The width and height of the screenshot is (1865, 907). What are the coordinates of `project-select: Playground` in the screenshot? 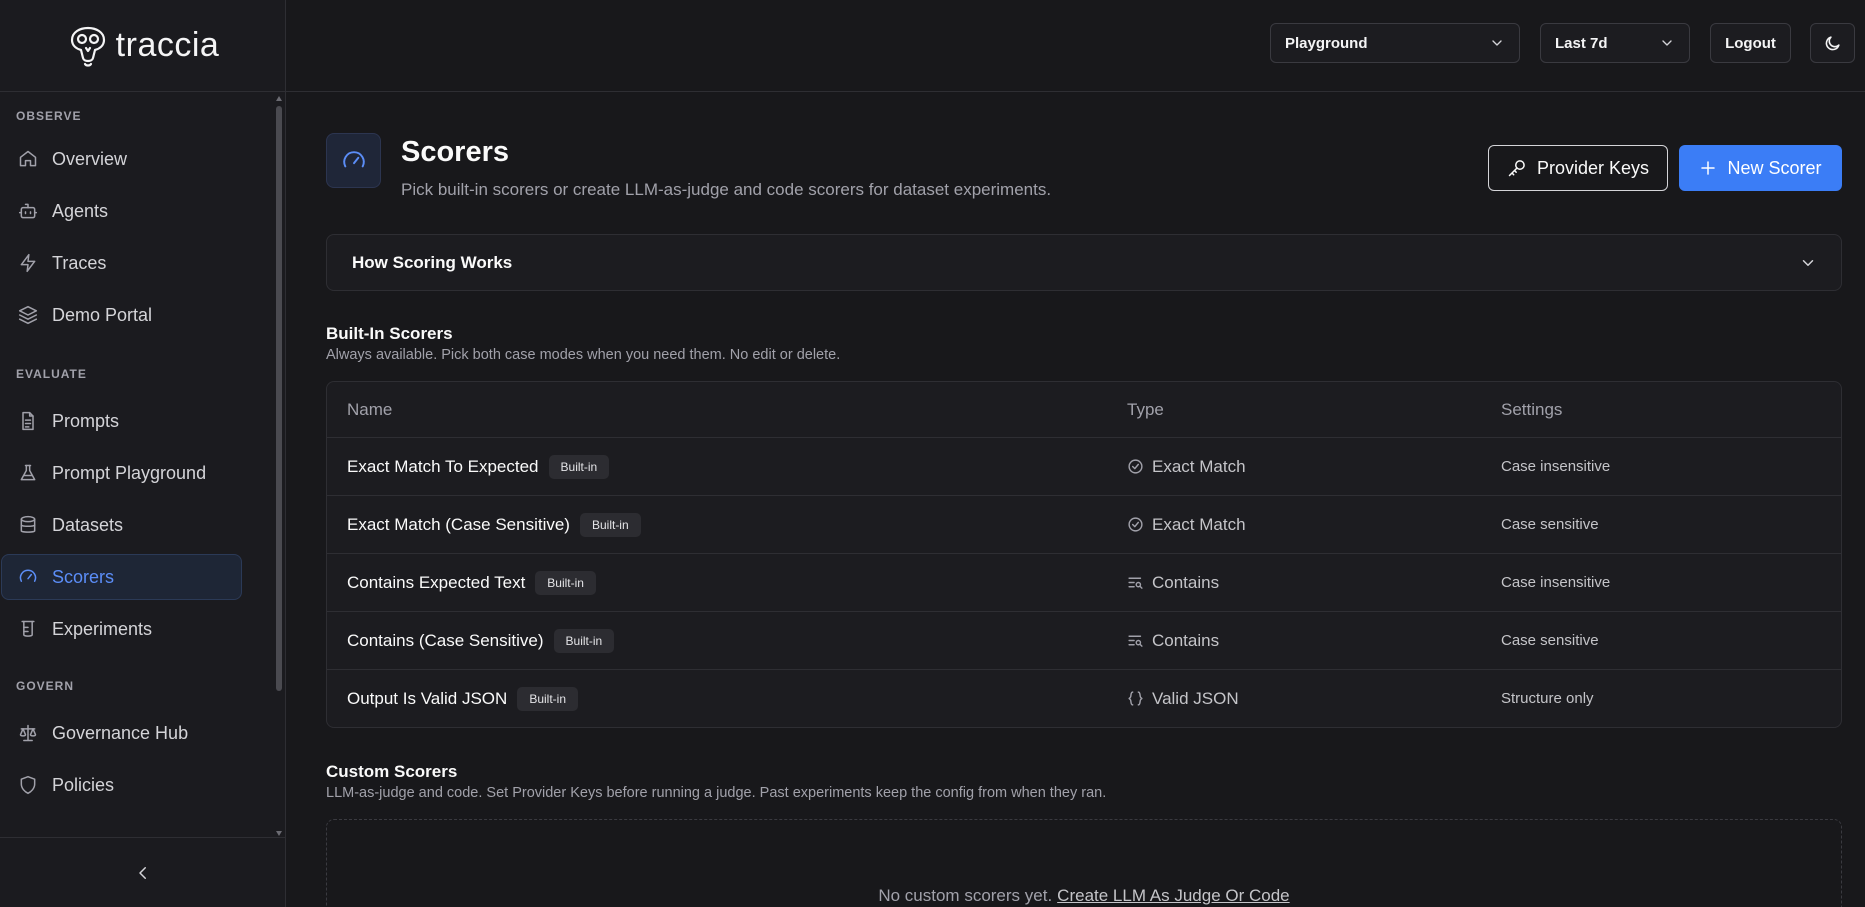 It's located at (1395, 43).